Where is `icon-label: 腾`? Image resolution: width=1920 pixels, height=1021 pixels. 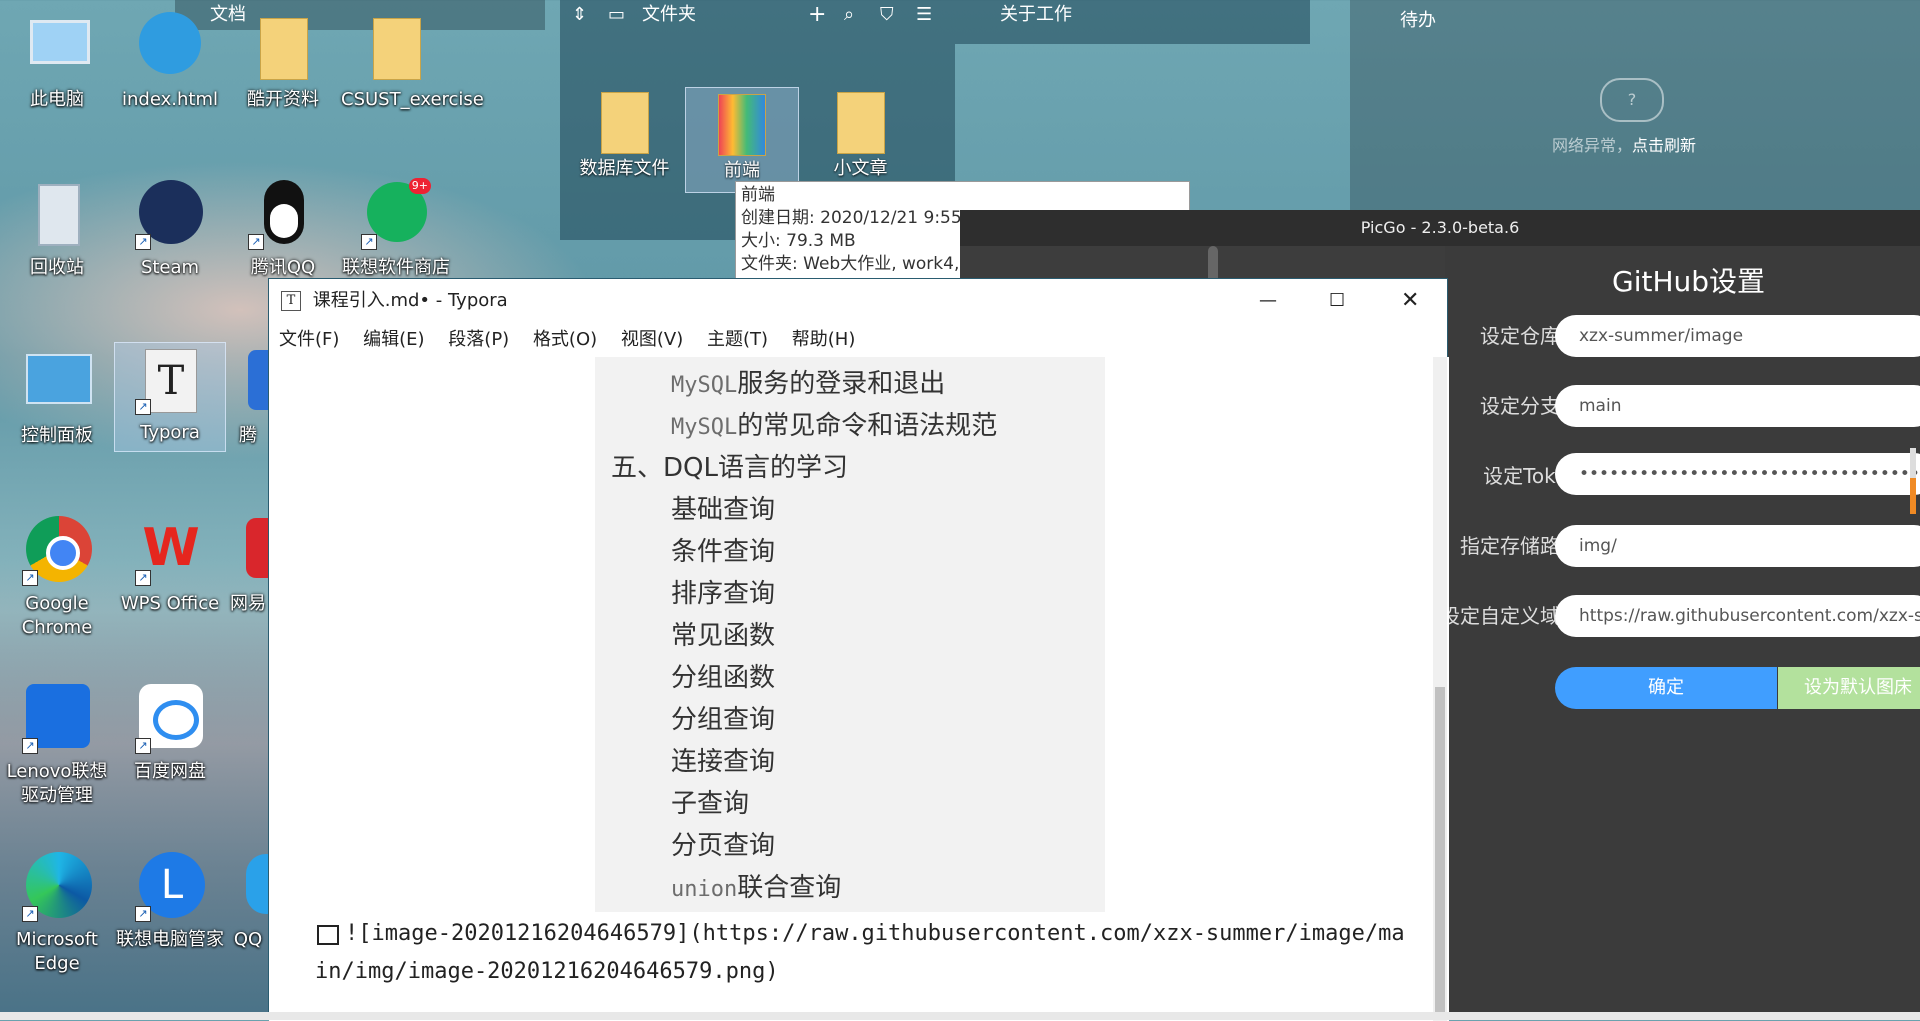
icon-label: 腾 is located at coordinates (248, 435).